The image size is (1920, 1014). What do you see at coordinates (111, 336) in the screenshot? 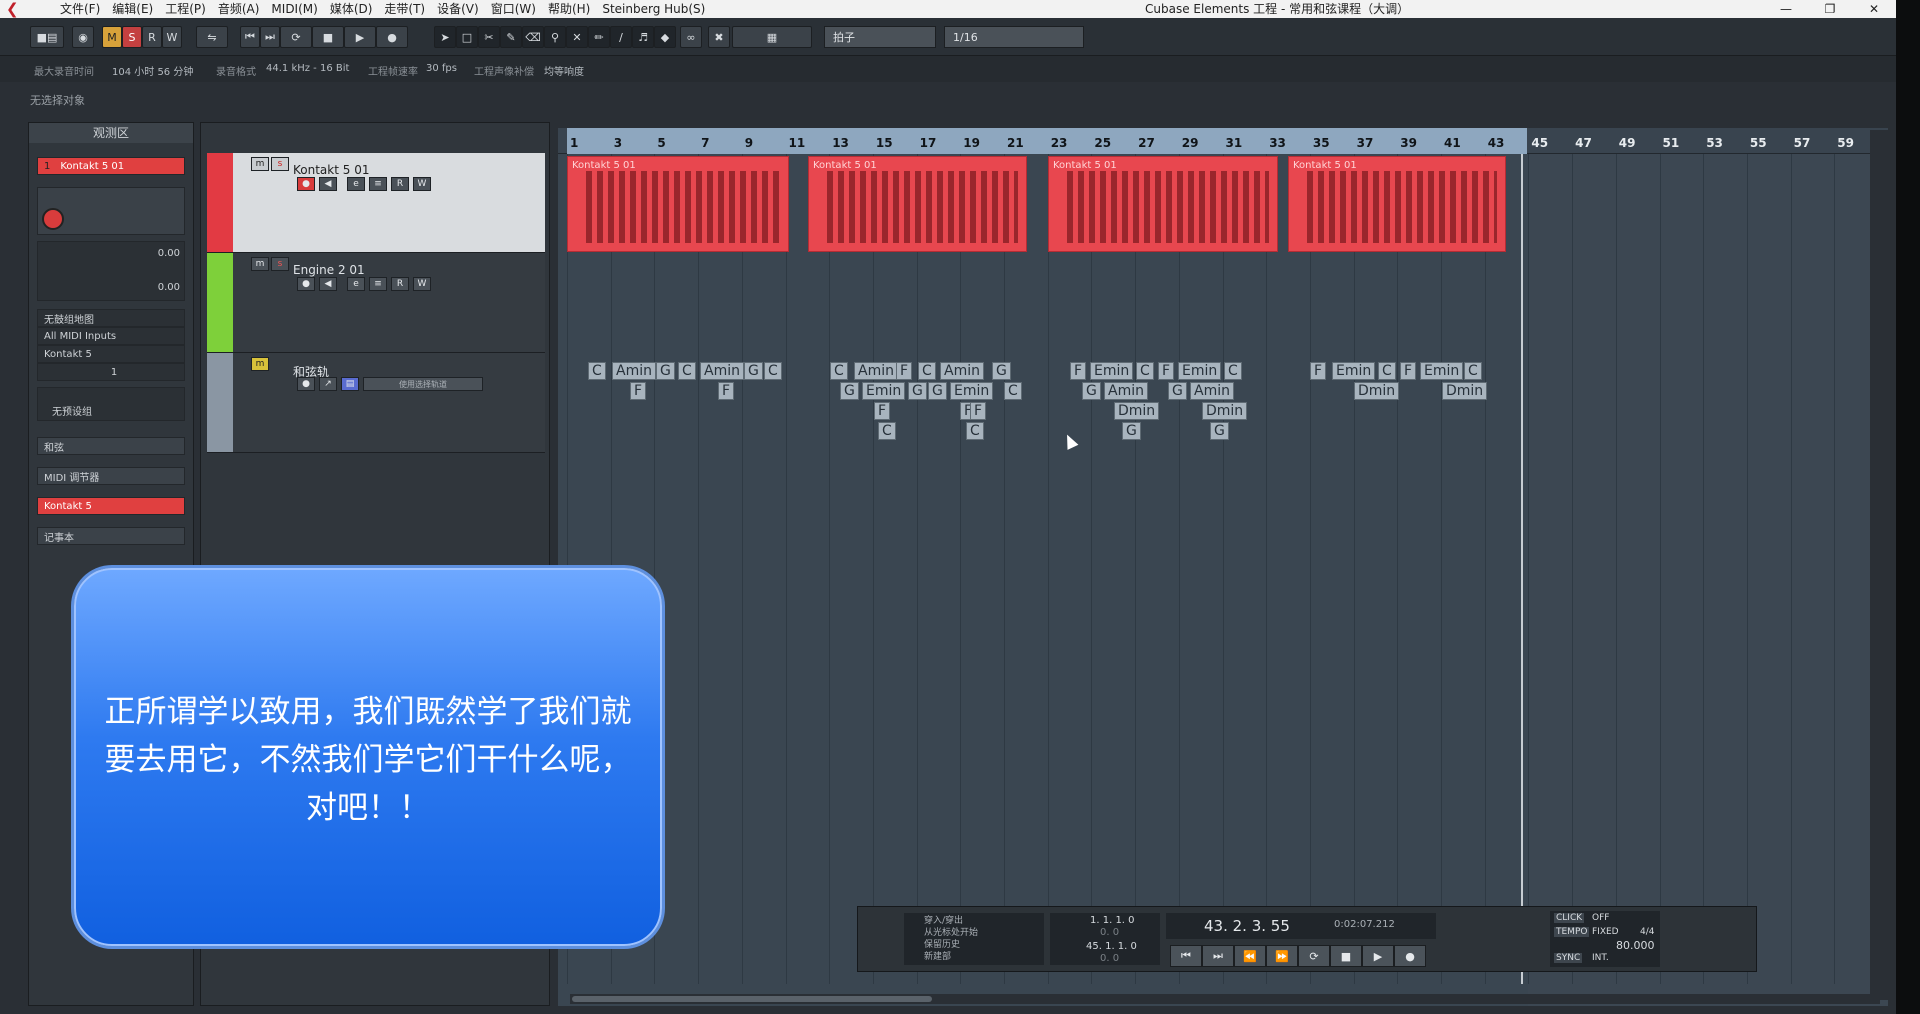
I see `midi-input-select: All MIDI Inputs` at bounding box center [111, 336].